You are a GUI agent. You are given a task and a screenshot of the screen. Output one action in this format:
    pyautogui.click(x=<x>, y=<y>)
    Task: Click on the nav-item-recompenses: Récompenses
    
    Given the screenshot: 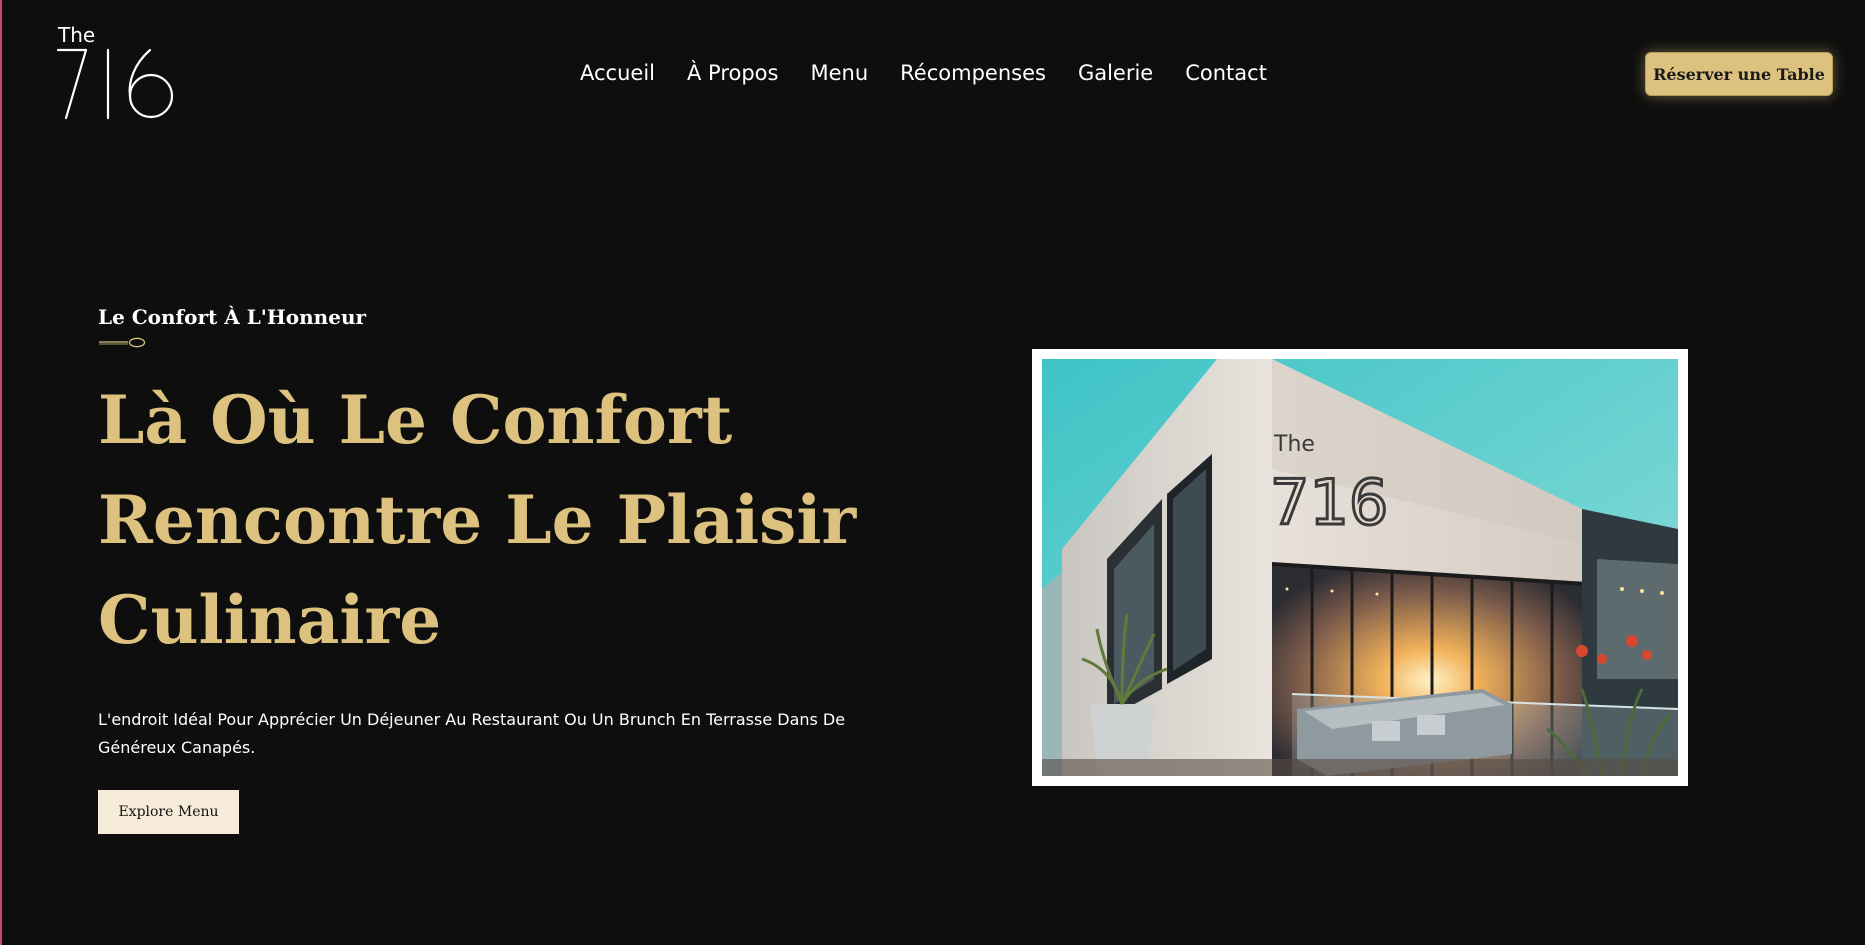 What is the action you would take?
    pyautogui.click(x=973, y=73)
    